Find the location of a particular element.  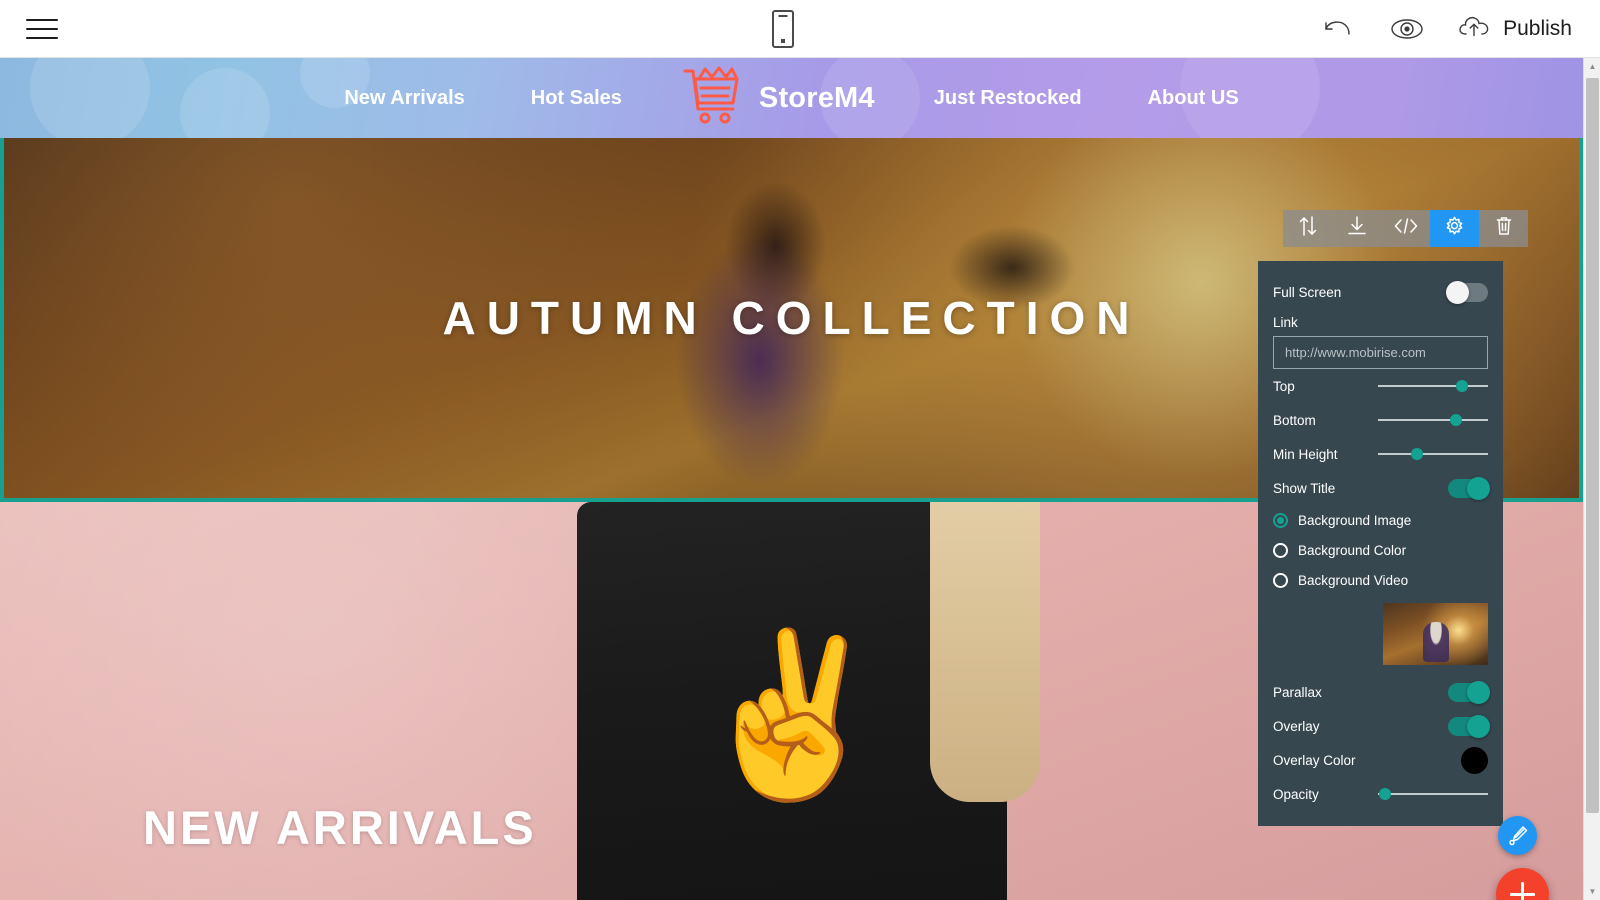

download-icon is located at coordinates (1357, 228).